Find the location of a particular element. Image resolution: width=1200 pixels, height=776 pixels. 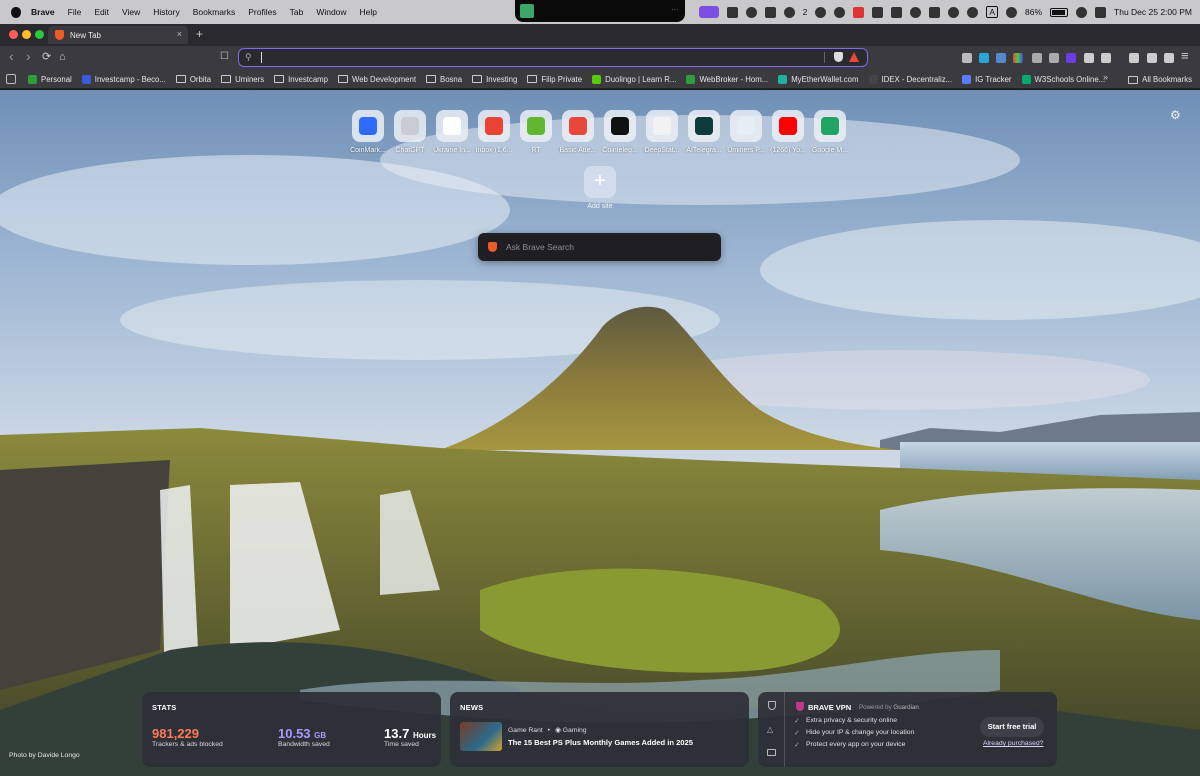

photo-credit: Photo by Davide Longo is located at coordinates (44, 755).